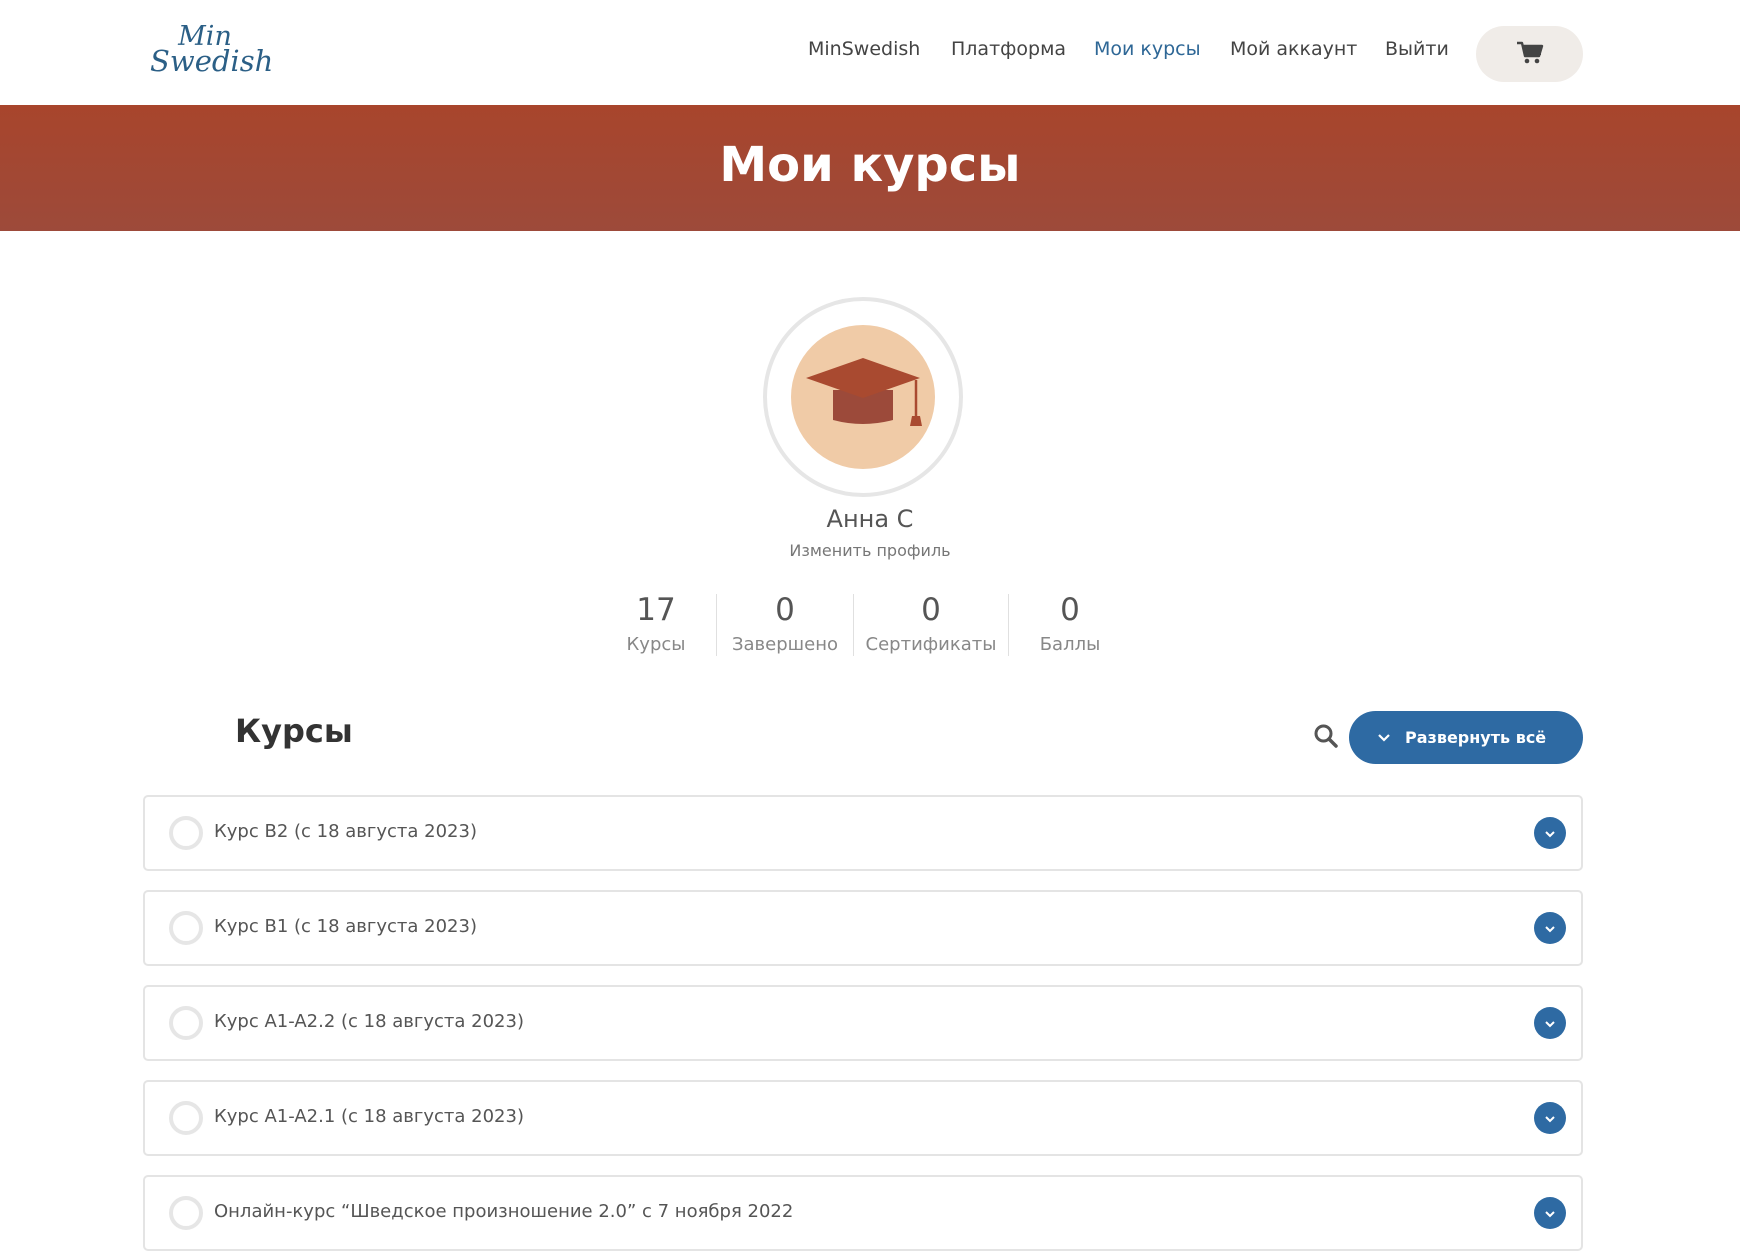 This screenshot has width=1740, height=1255. What do you see at coordinates (863, 928) in the screenshot?
I see `course-item: Курс B1 (с 18 августа 2023)` at bounding box center [863, 928].